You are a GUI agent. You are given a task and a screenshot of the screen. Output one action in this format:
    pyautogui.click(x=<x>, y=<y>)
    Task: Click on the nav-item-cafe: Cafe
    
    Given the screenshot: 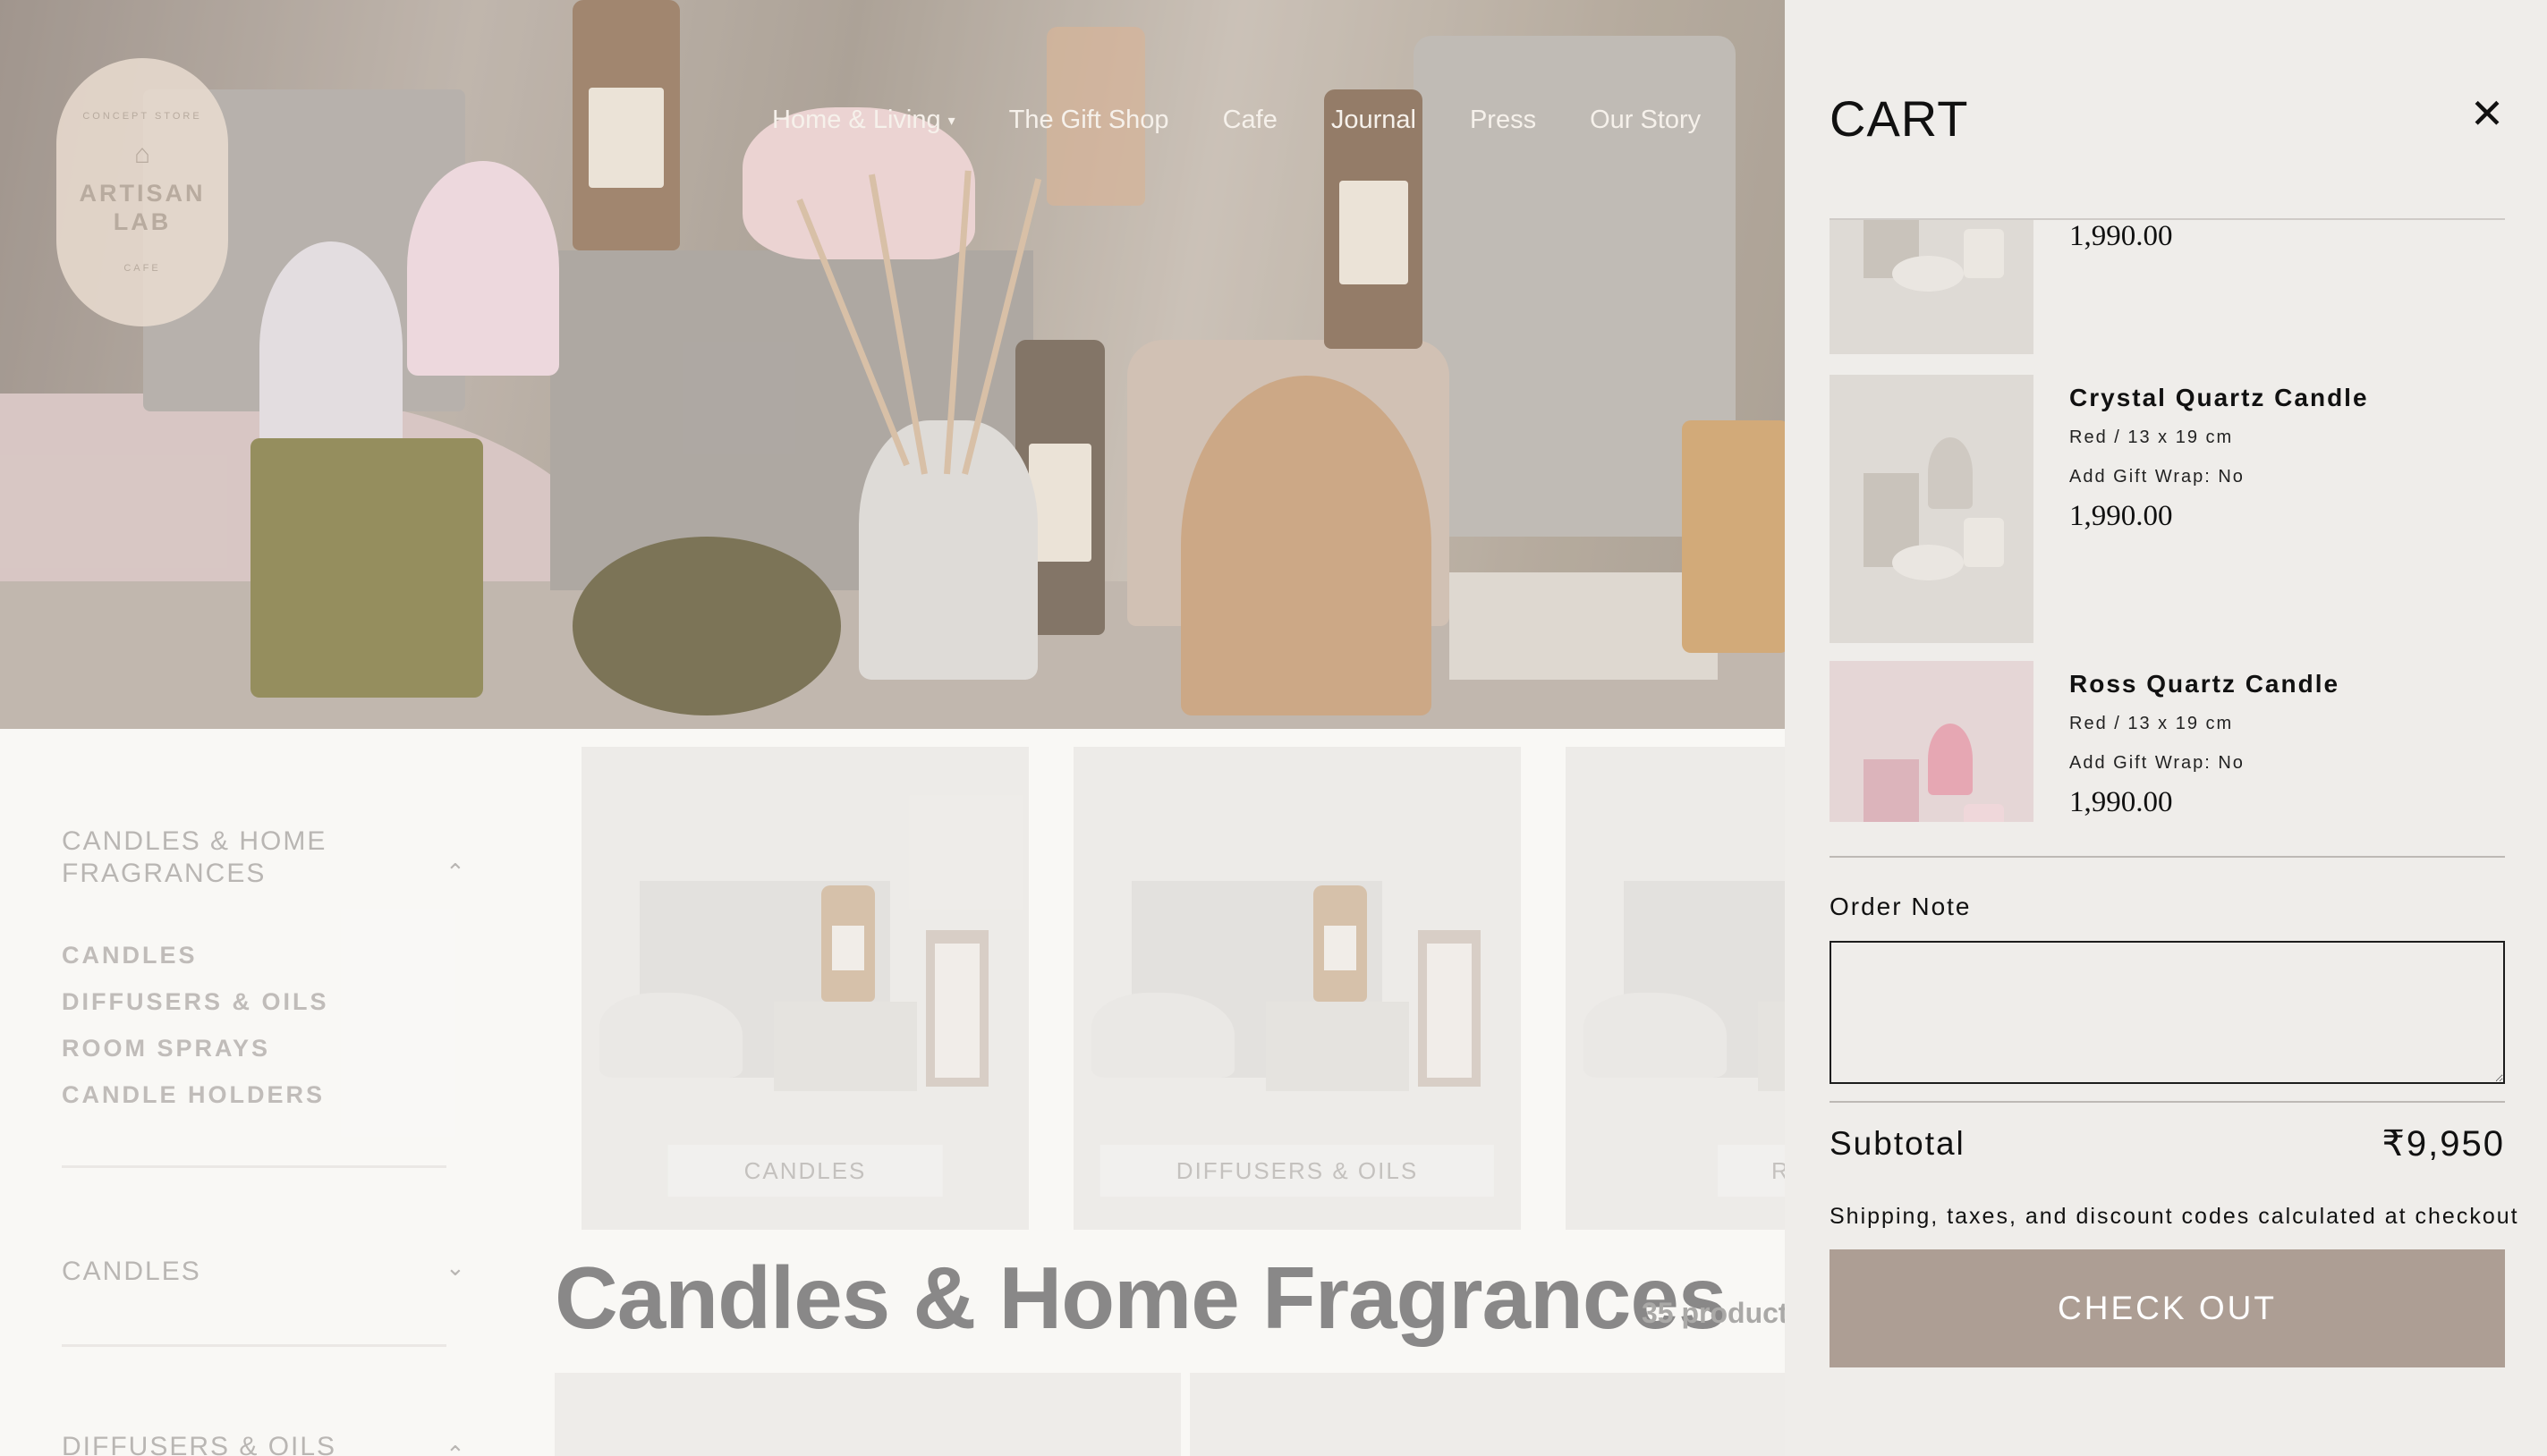 What is the action you would take?
    pyautogui.click(x=1250, y=120)
    